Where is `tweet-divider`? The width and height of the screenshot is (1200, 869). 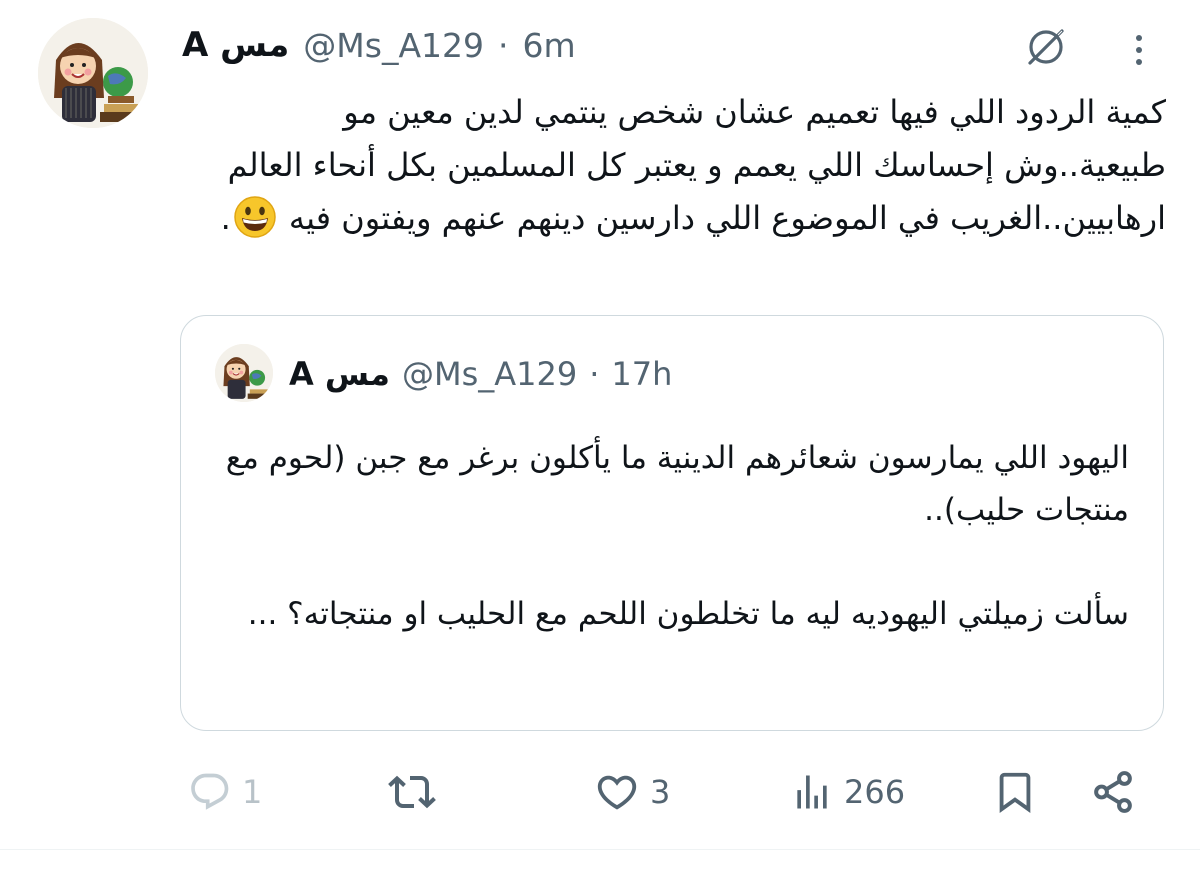
tweet-divider is located at coordinates (600, 849).